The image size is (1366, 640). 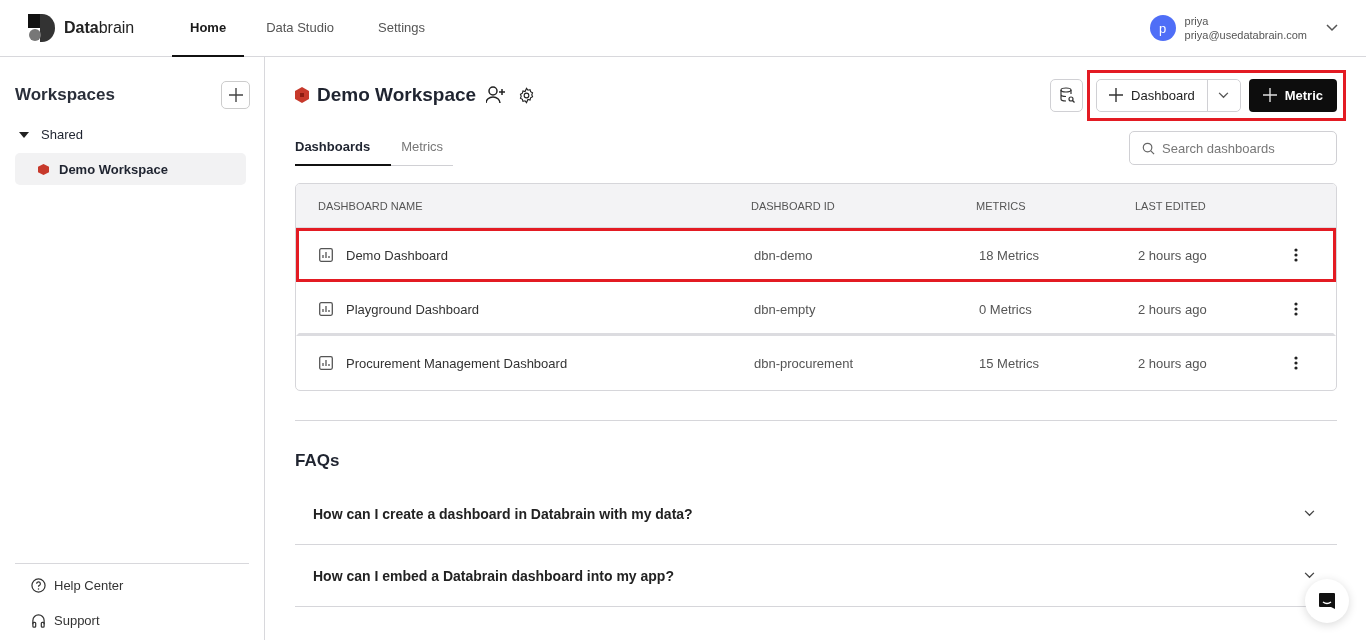 I want to click on dashboard-name: Playground Dashboard, so click(x=412, y=309).